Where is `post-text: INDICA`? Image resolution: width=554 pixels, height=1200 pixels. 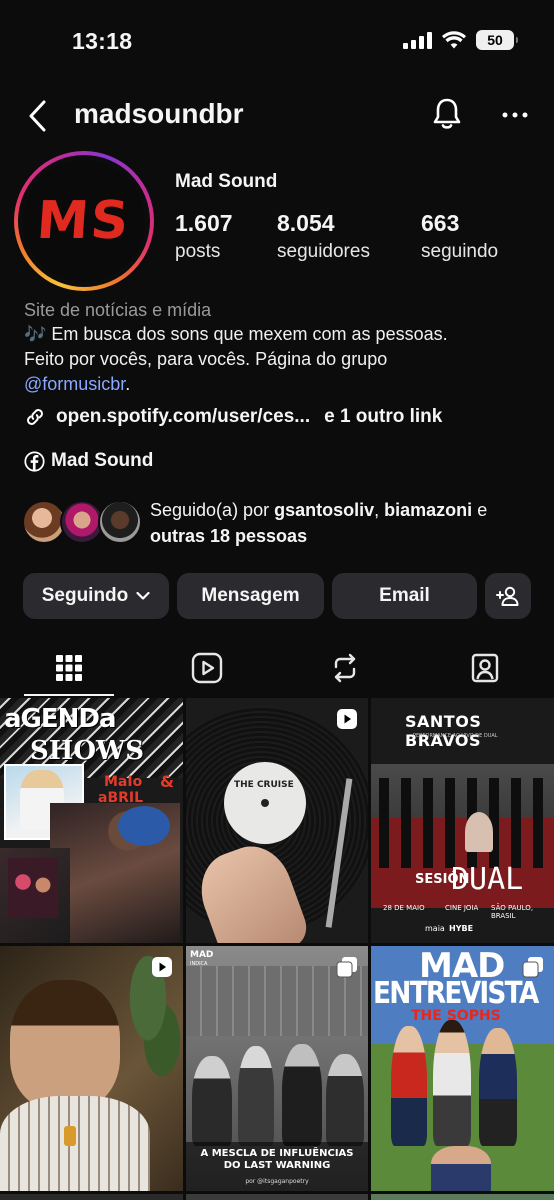
post-text: INDICA is located at coordinates (199, 964).